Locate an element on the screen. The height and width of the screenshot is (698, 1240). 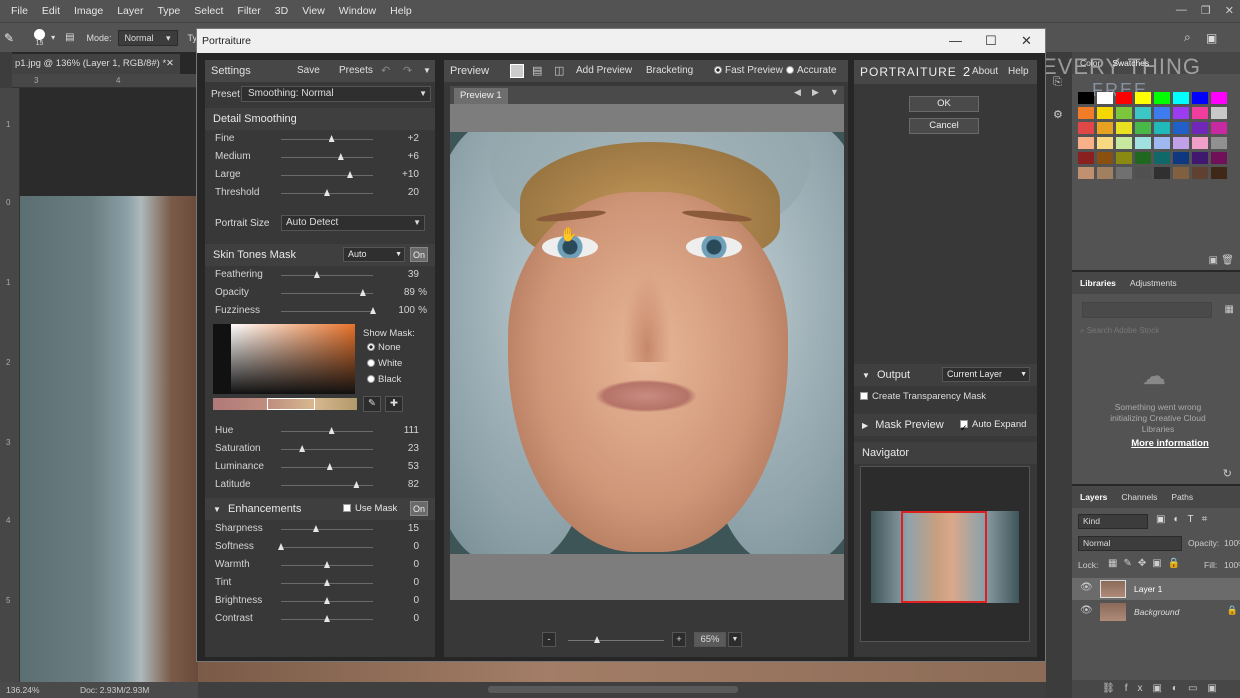
radio-accurate is located at coordinates (790, 70).